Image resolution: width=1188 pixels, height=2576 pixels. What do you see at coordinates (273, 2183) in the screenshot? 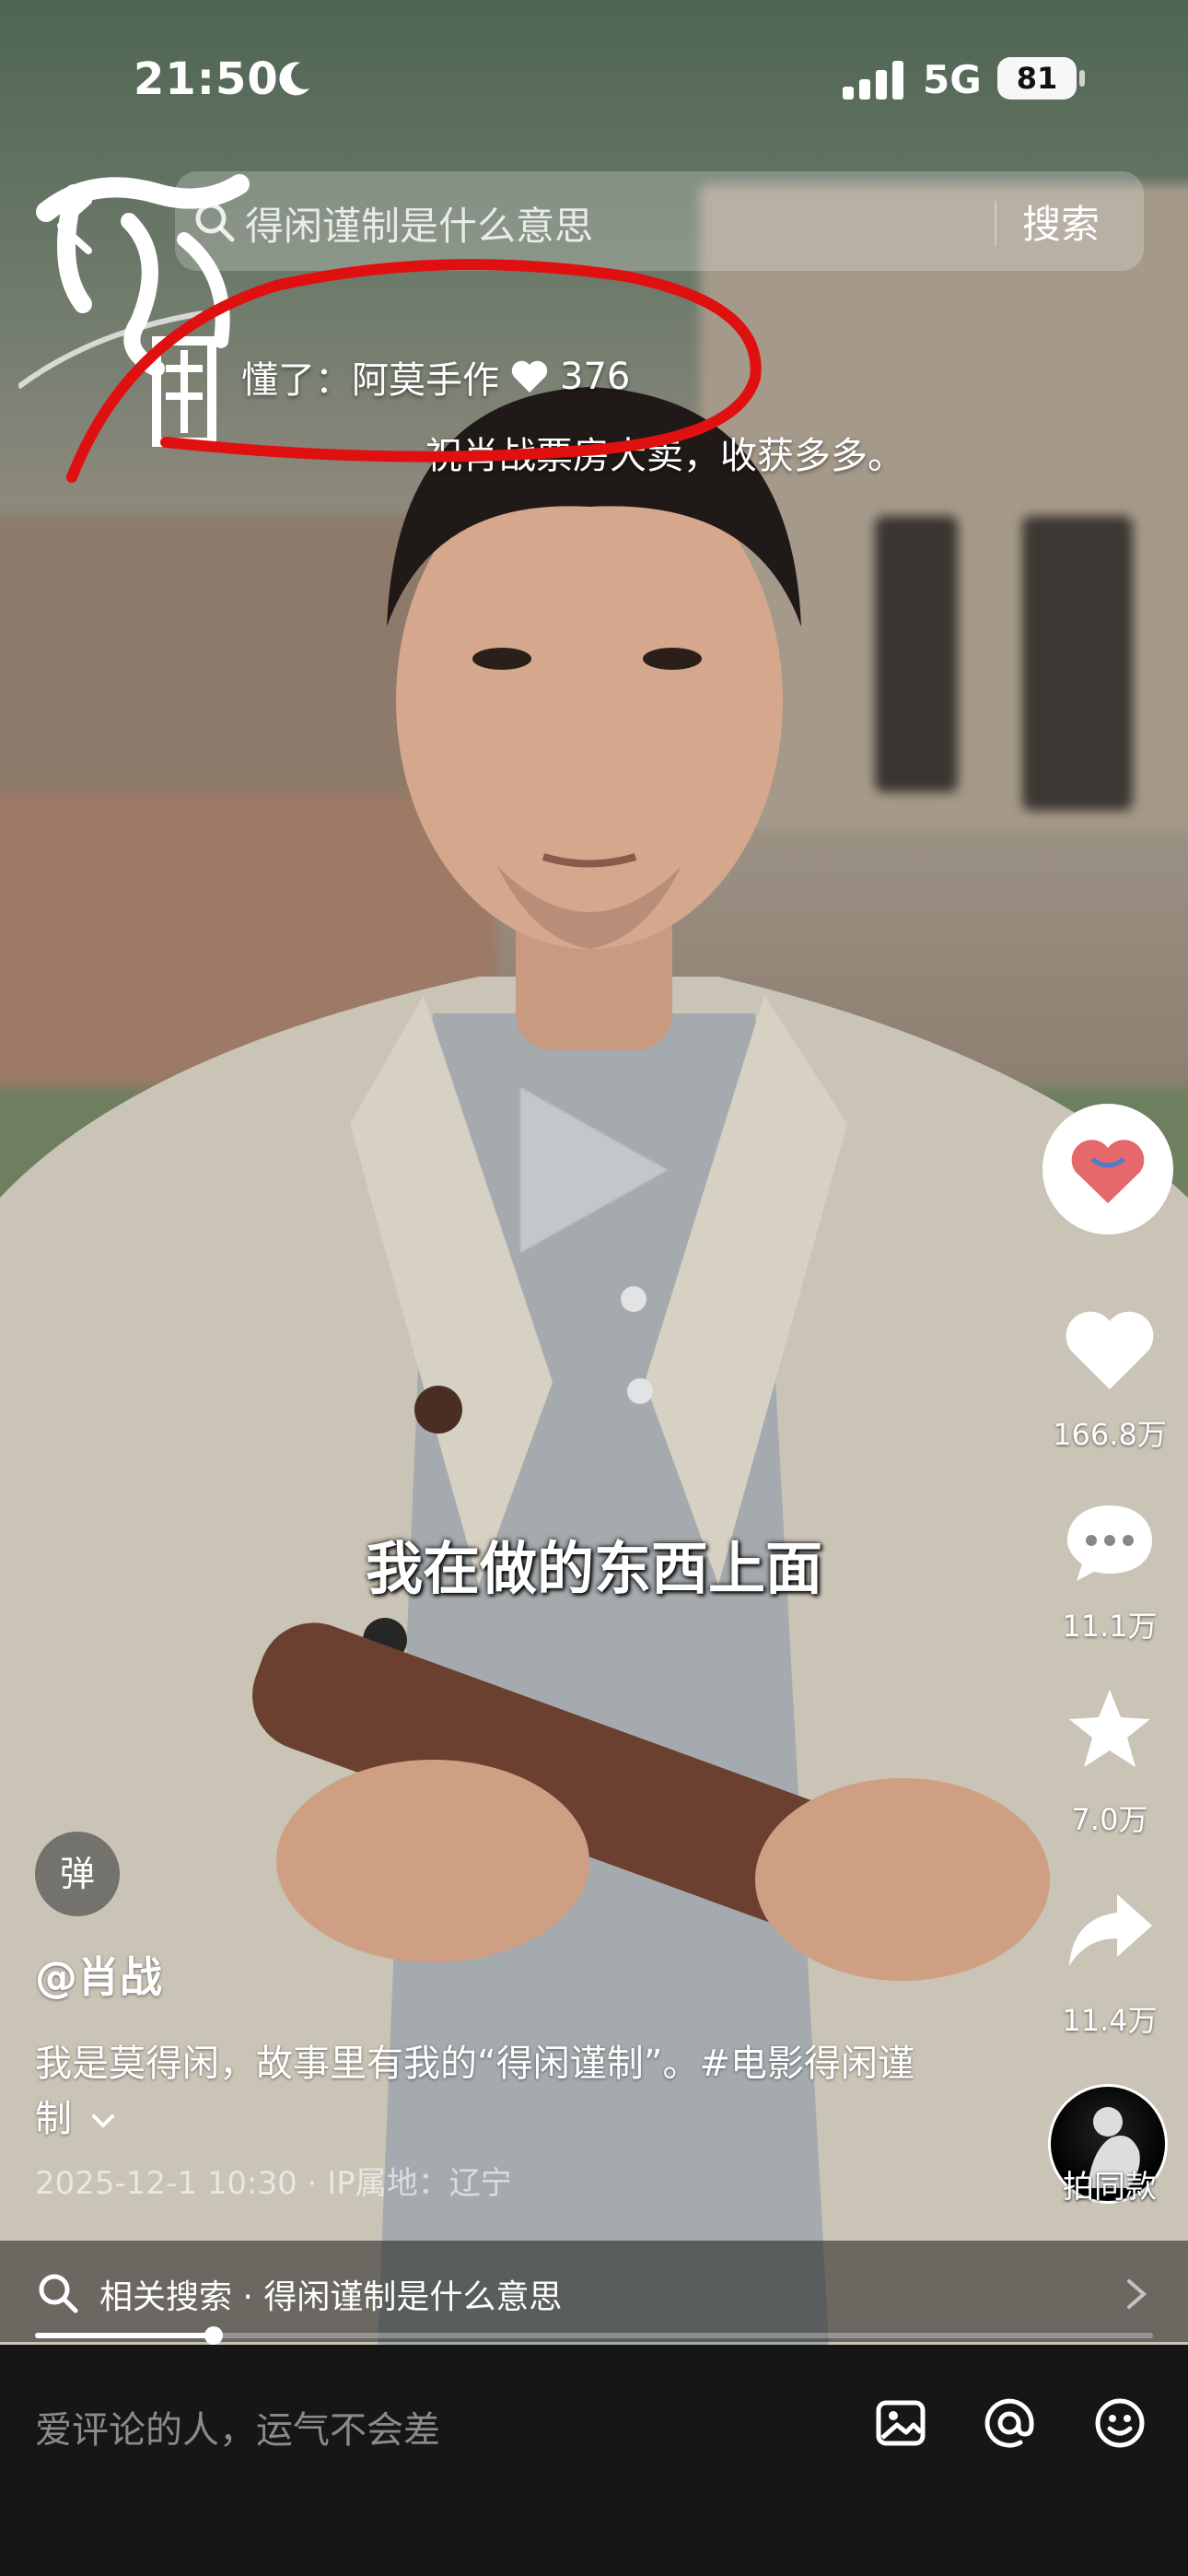
I see `post-meta: 2025-12-1 10:30 · IP属地：辽宁` at bounding box center [273, 2183].